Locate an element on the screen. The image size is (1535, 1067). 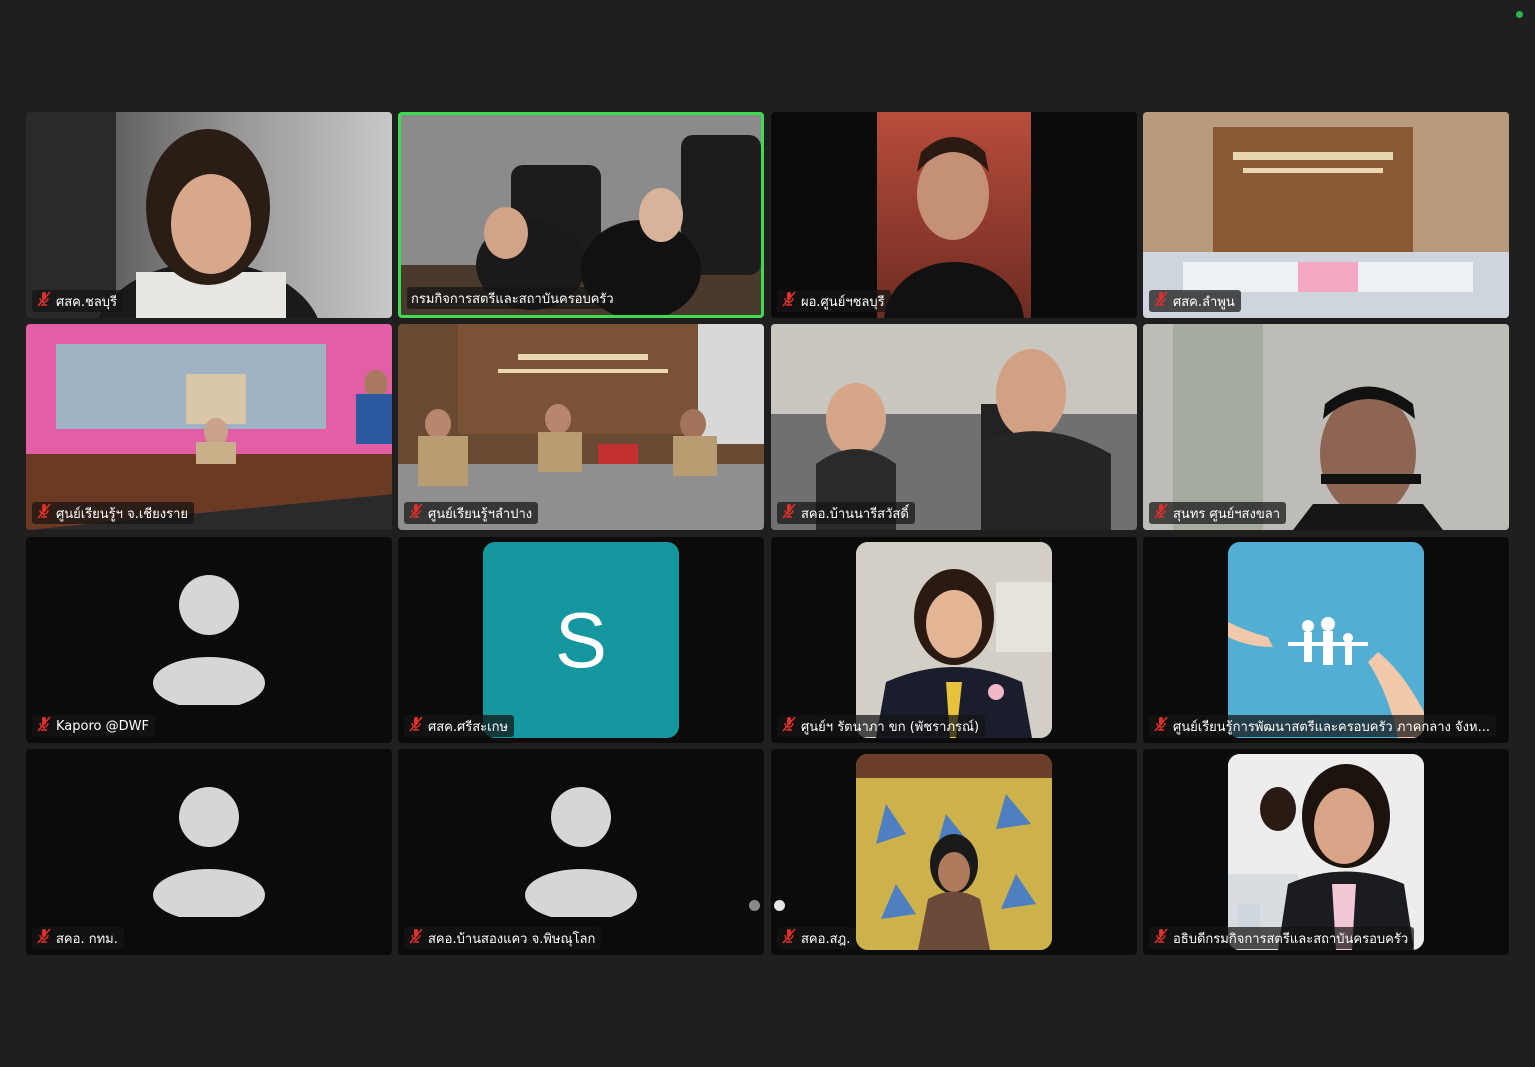
page-dot-current is located at coordinates (779, 905).